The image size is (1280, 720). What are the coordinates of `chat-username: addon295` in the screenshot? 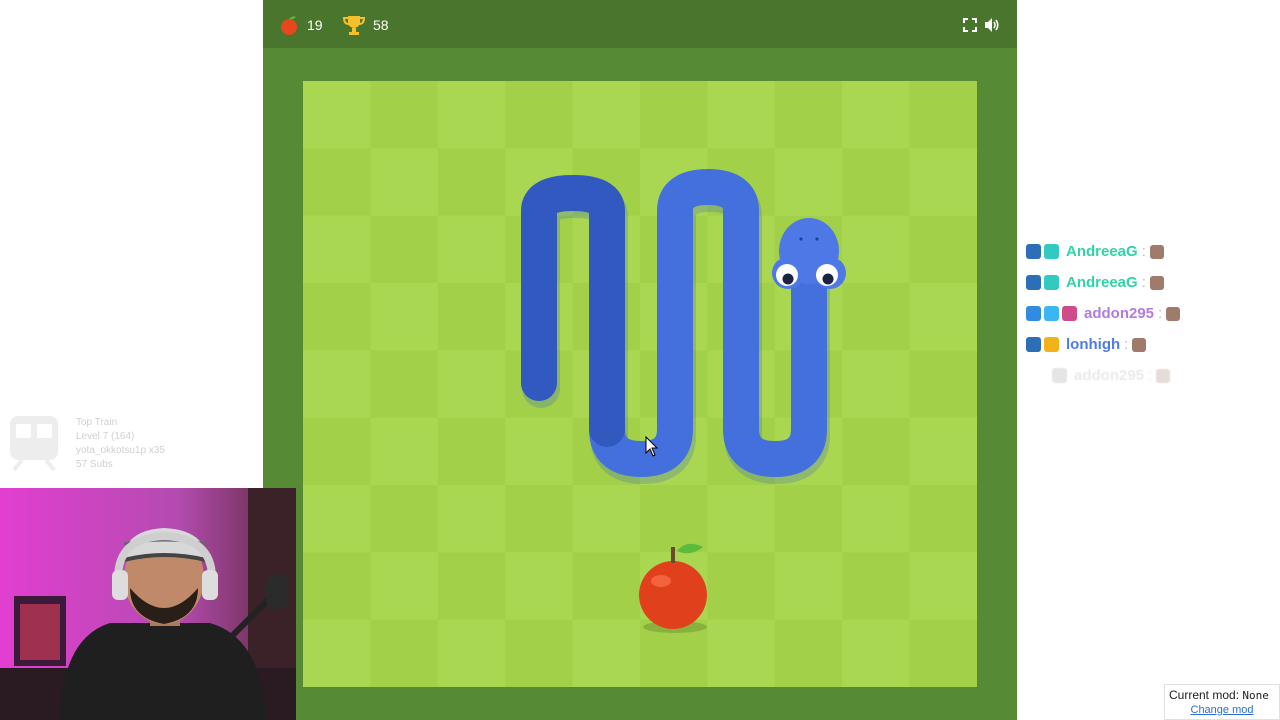 It's located at (1109, 375).